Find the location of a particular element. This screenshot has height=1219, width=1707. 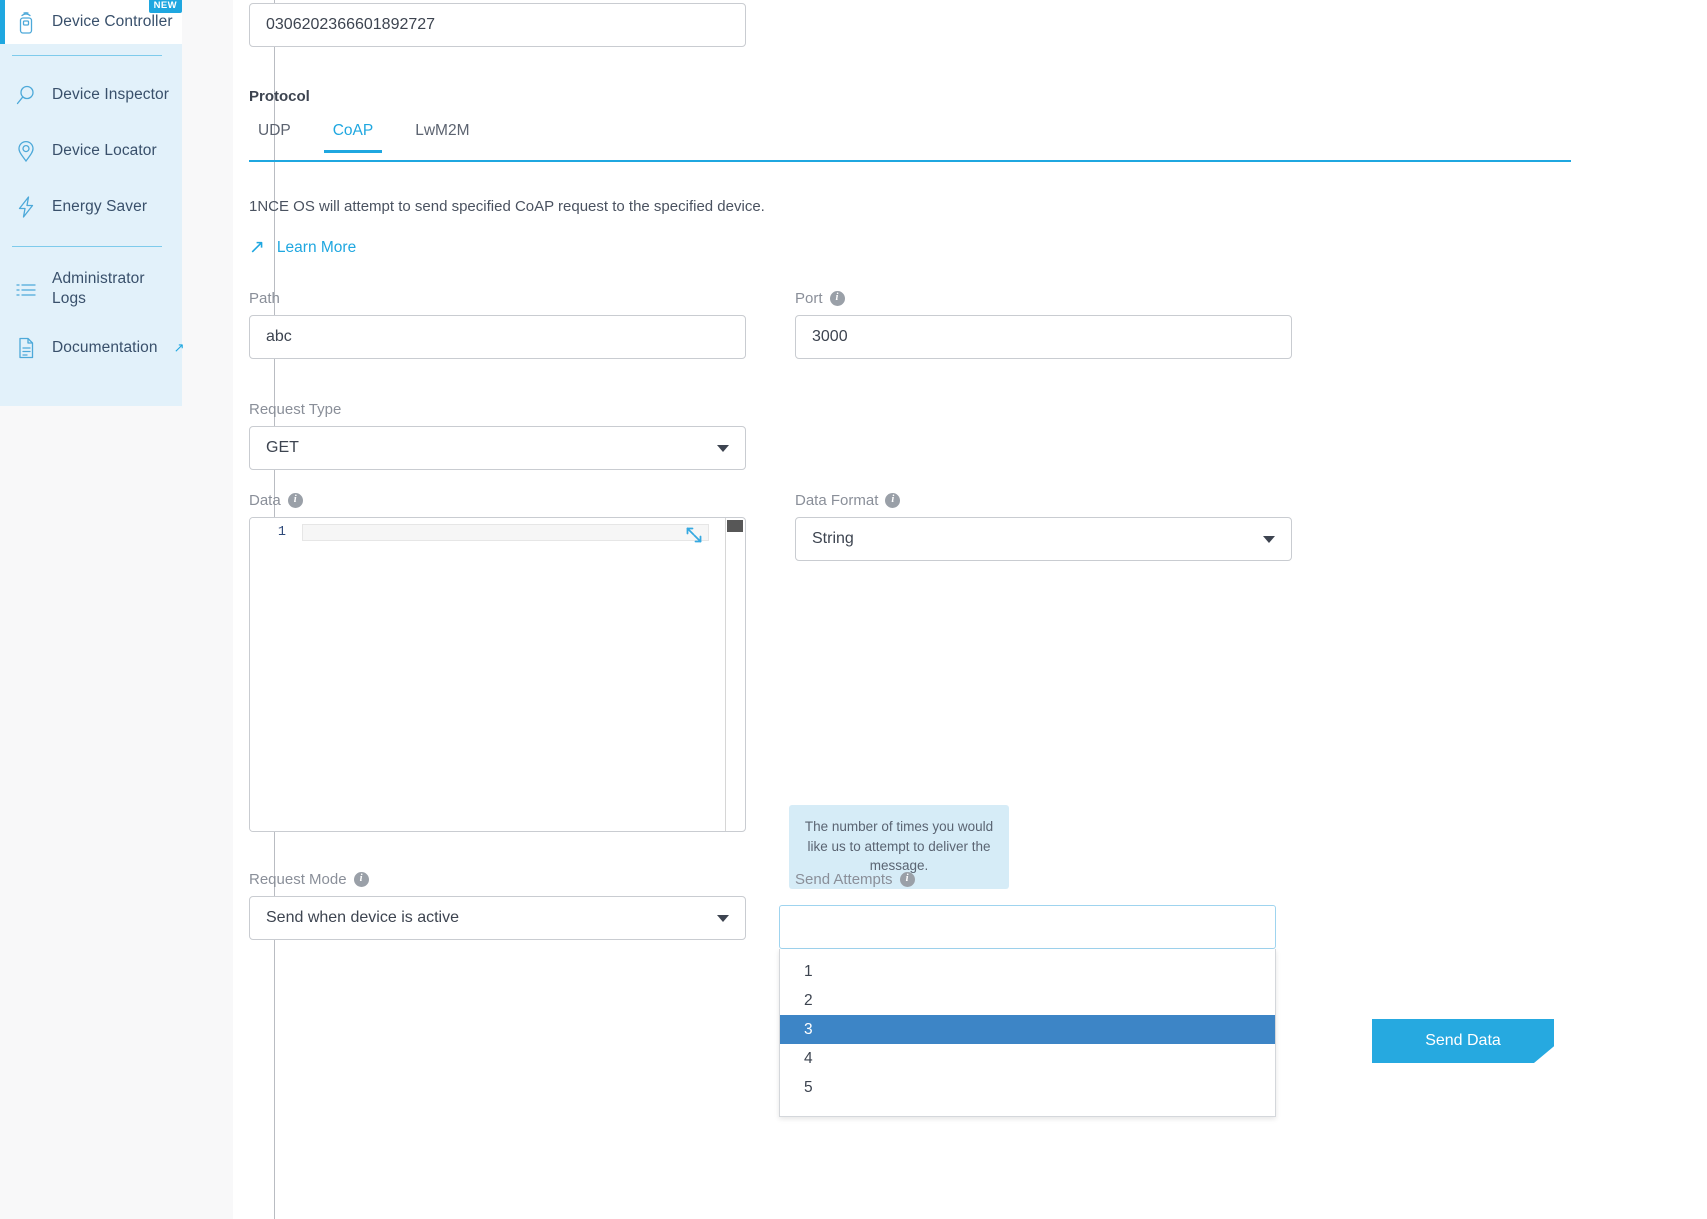

sidebar-item-label: Documentation is located at coordinates (105, 347).